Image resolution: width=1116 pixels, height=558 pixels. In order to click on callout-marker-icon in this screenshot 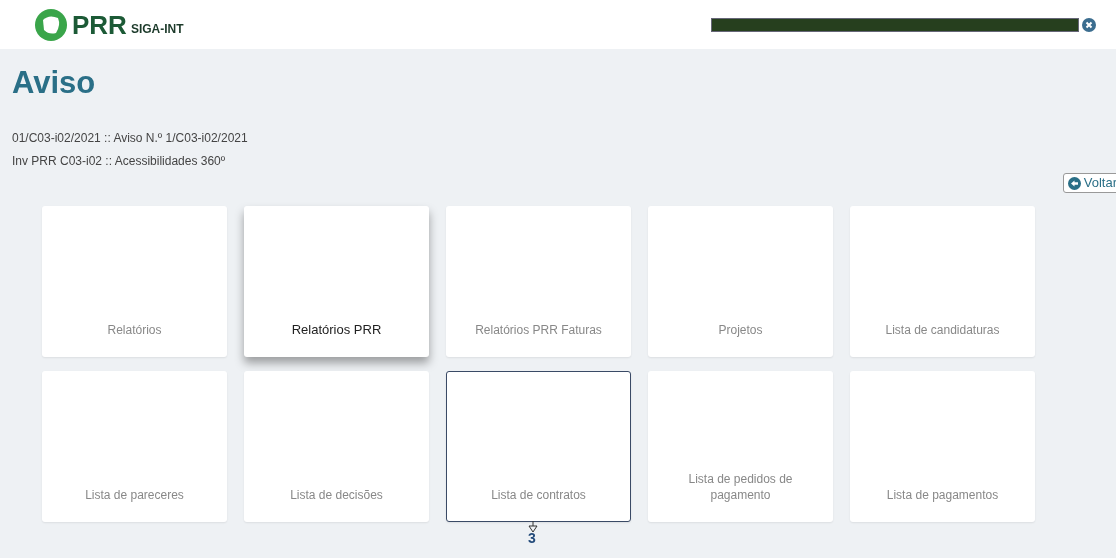, I will do `click(533, 527)`.